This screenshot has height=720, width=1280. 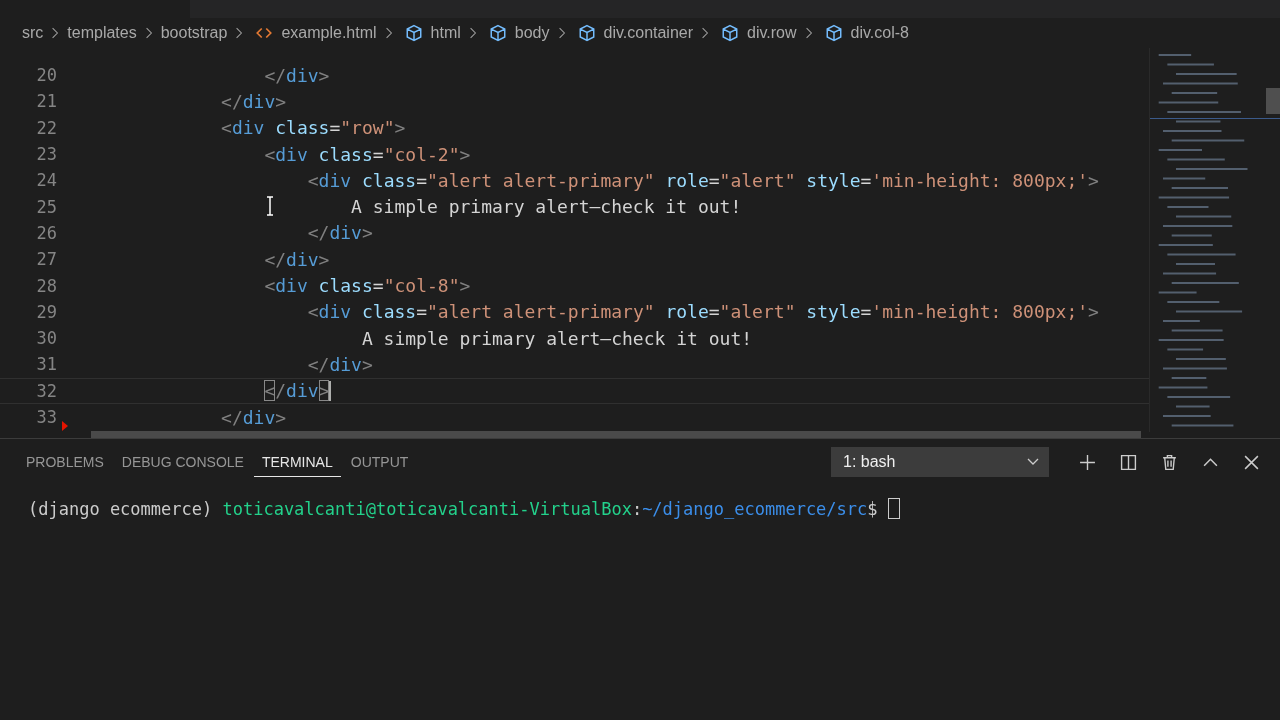 I want to click on horizontal-scrollbar, so click(x=616, y=434).